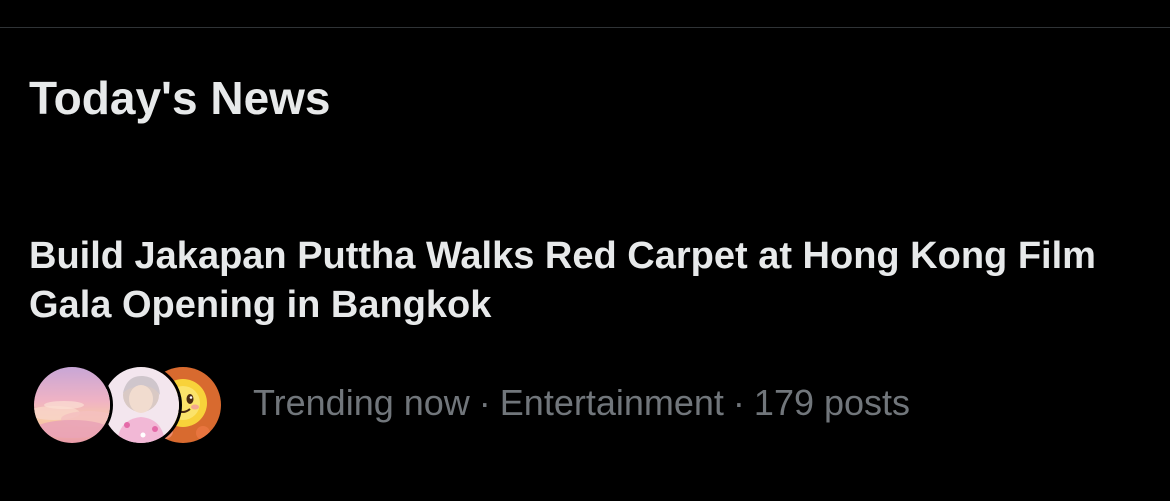 The width and height of the screenshot is (1170, 501). I want to click on pink-clouds-avatar, so click(72, 405).